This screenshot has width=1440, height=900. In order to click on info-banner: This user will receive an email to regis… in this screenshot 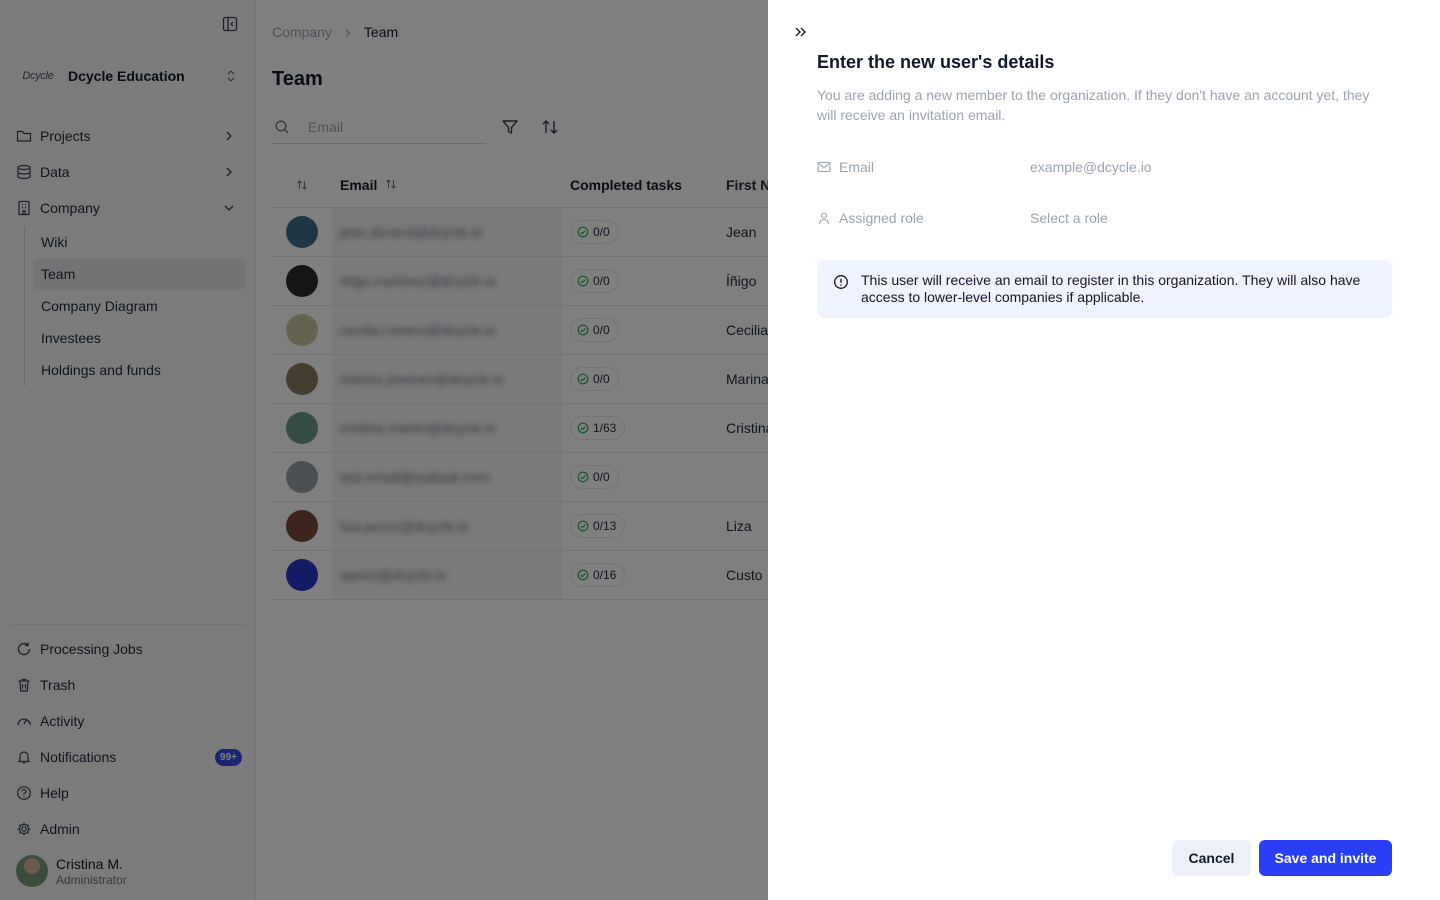, I will do `click(1104, 289)`.